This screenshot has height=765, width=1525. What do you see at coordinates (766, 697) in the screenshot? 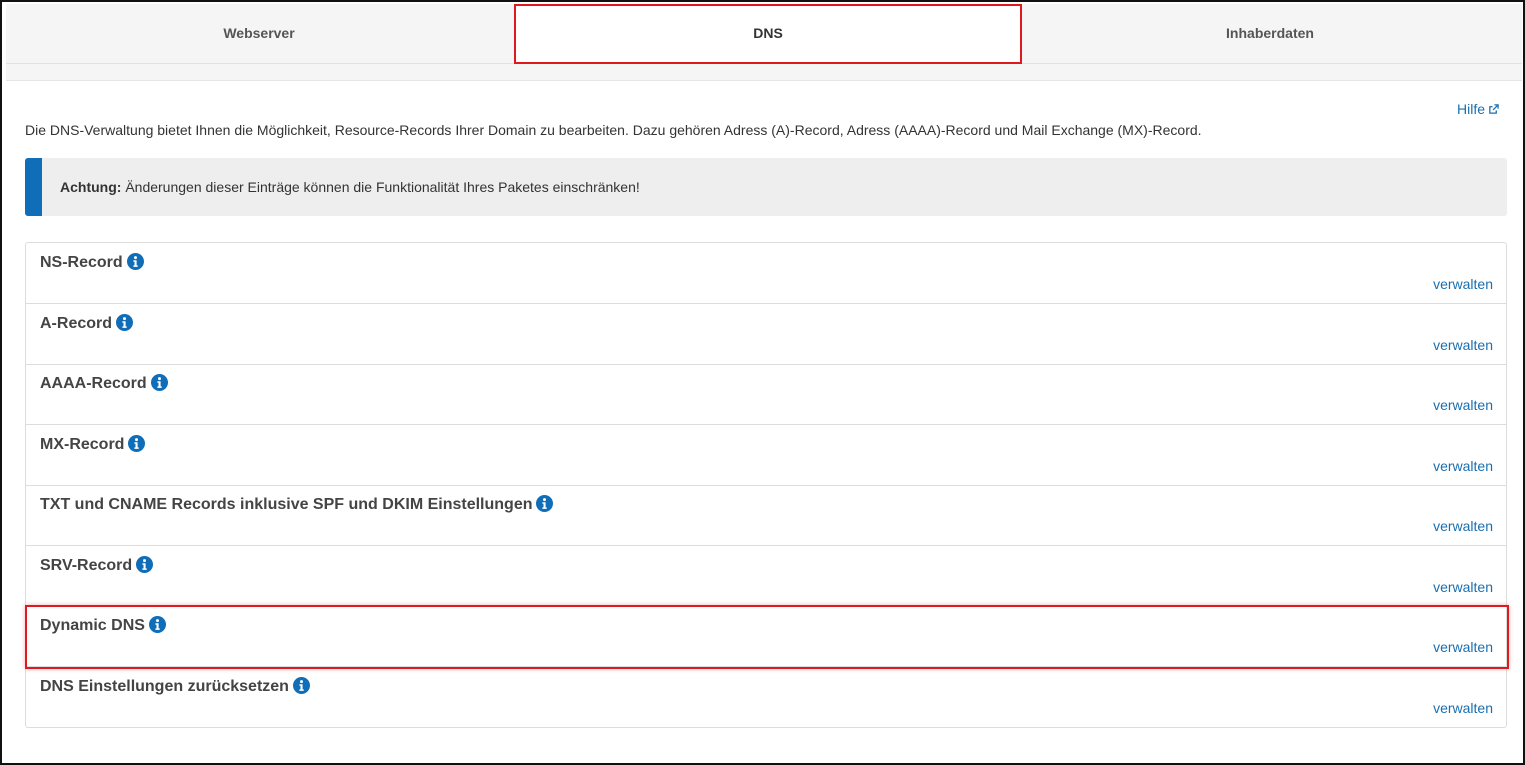
I see `record-row-dns-reset: DNS Einstellungen zurücksetzen verwalten` at bounding box center [766, 697].